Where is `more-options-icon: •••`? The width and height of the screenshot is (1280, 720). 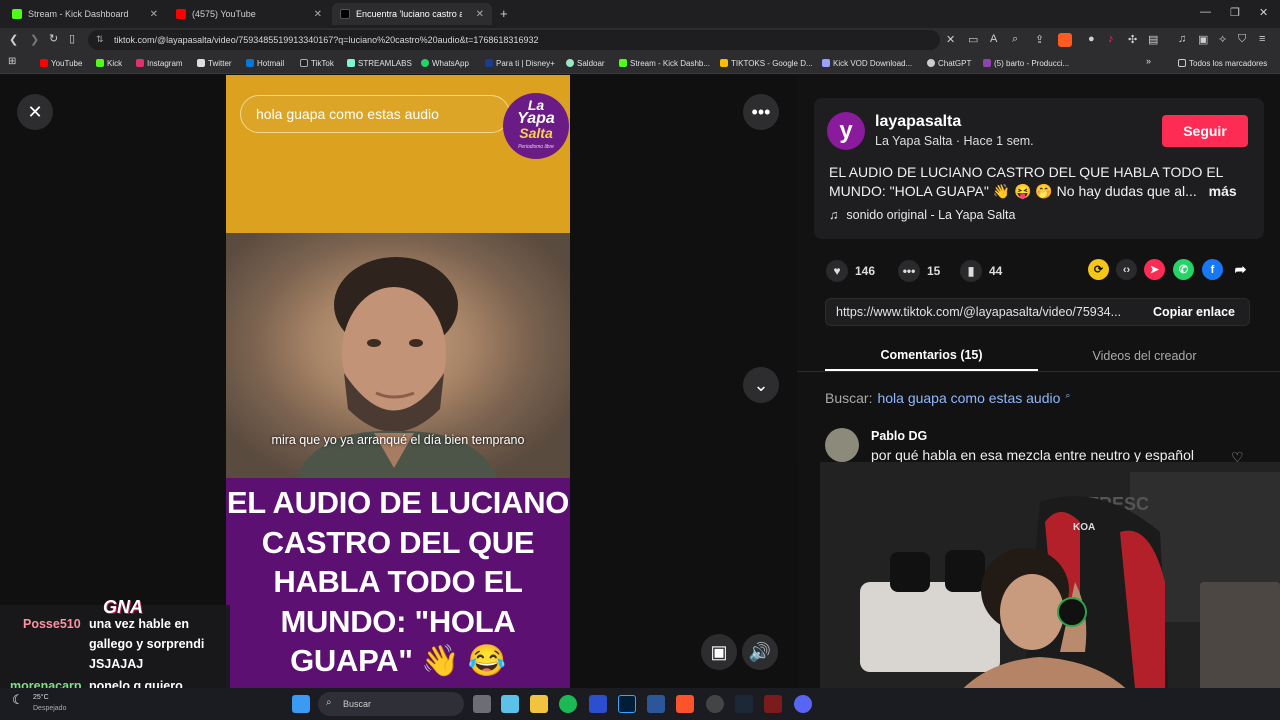 more-options-icon: ••• is located at coordinates (761, 112).